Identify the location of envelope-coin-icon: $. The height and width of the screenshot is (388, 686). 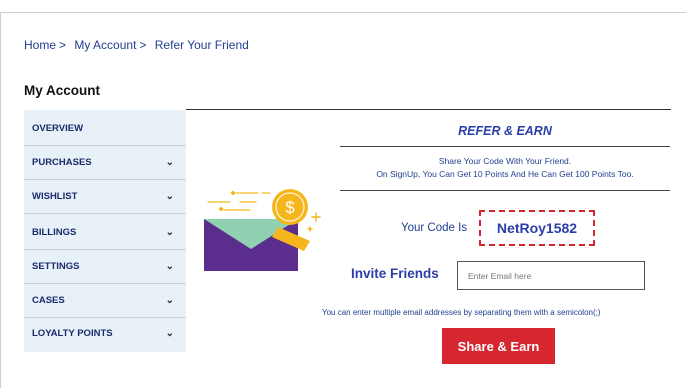
(262, 230).